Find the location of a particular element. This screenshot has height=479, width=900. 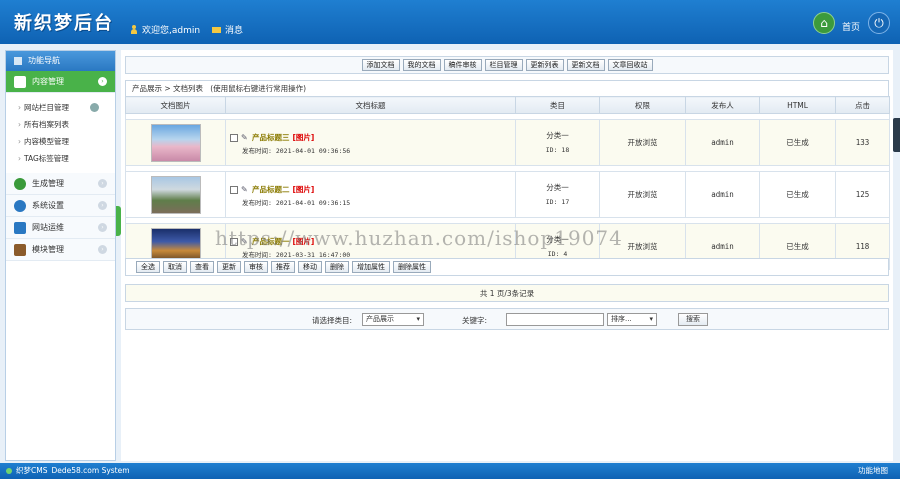

cancel-button: 取消 is located at coordinates (175, 267).